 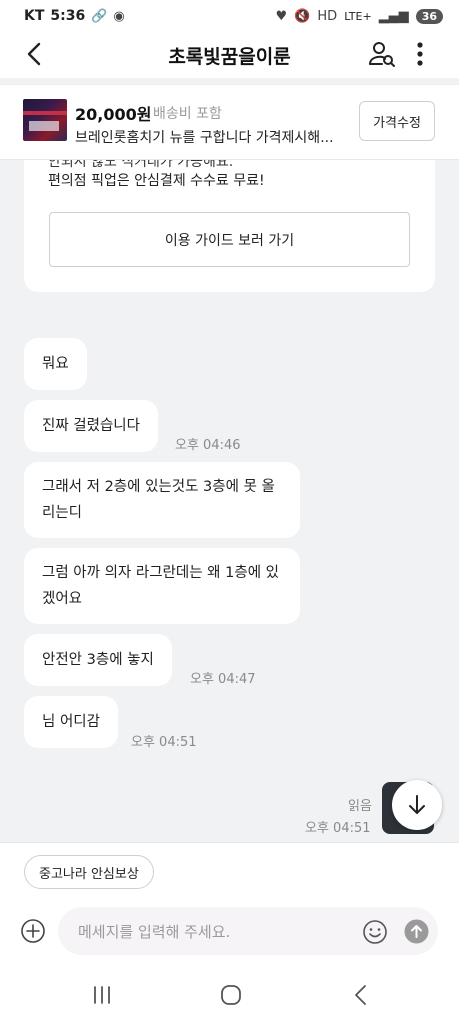 What do you see at coordinates (34, 16) in the screenshot?
I see `carrier-label: KT` at bounding box center [34, 16].